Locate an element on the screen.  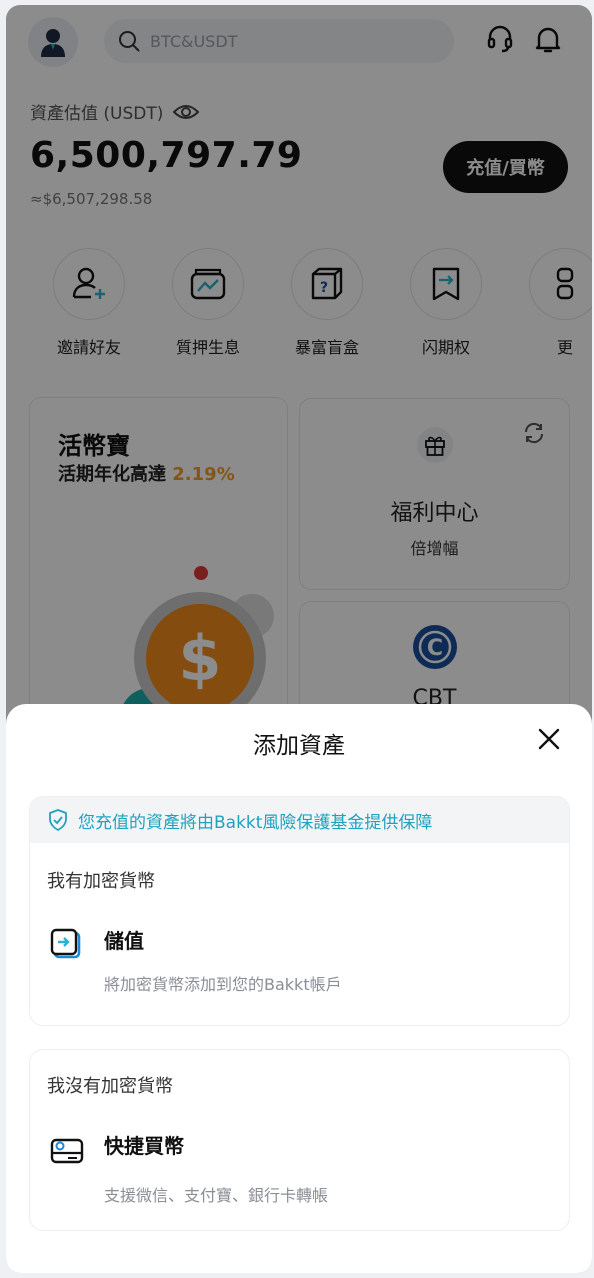
close-button is located at coordinates (549, 739).